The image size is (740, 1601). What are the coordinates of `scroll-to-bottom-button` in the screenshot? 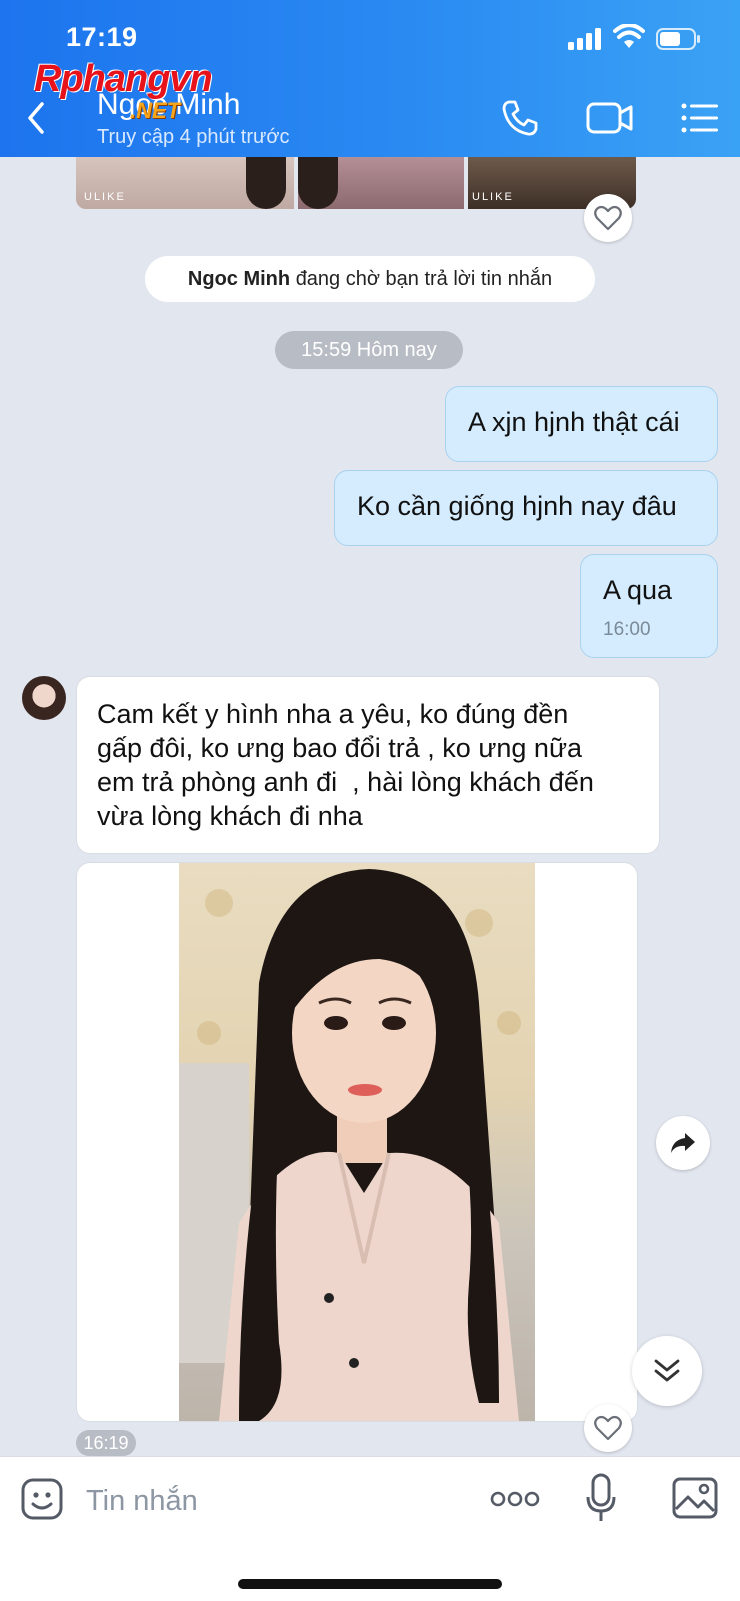 It's located at (667, 1371).